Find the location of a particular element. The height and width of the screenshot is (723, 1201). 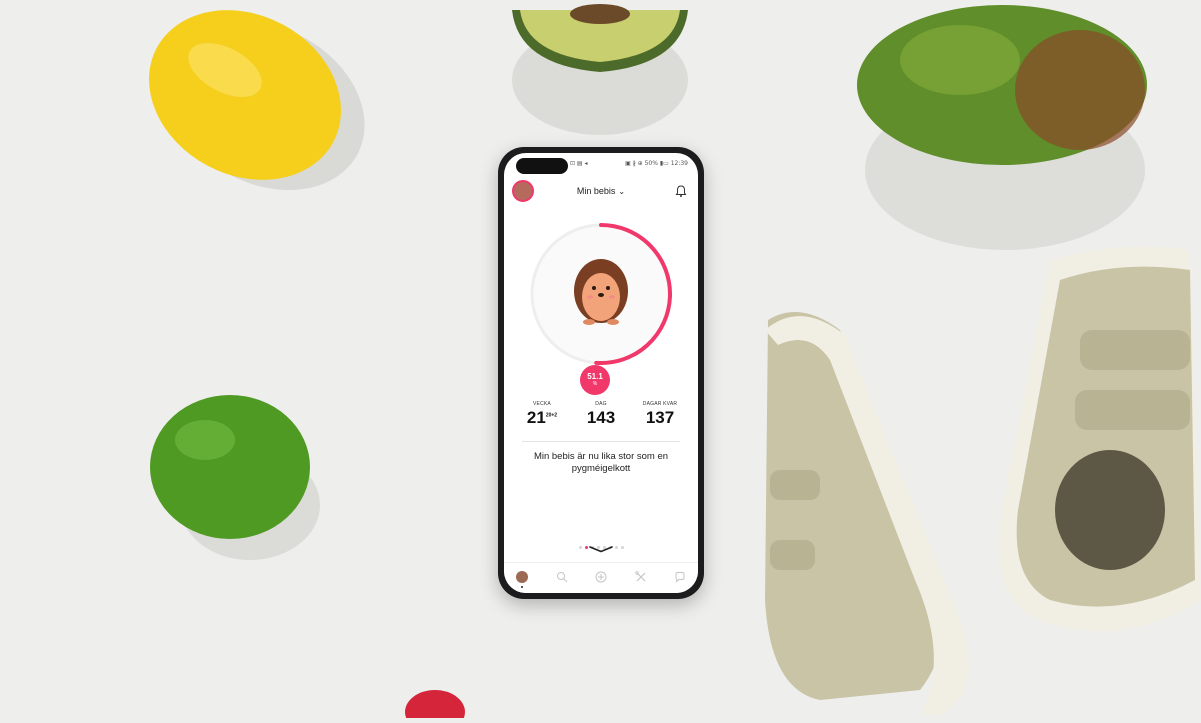

progress-percent-unit: % is located at coordinates (595, 384).